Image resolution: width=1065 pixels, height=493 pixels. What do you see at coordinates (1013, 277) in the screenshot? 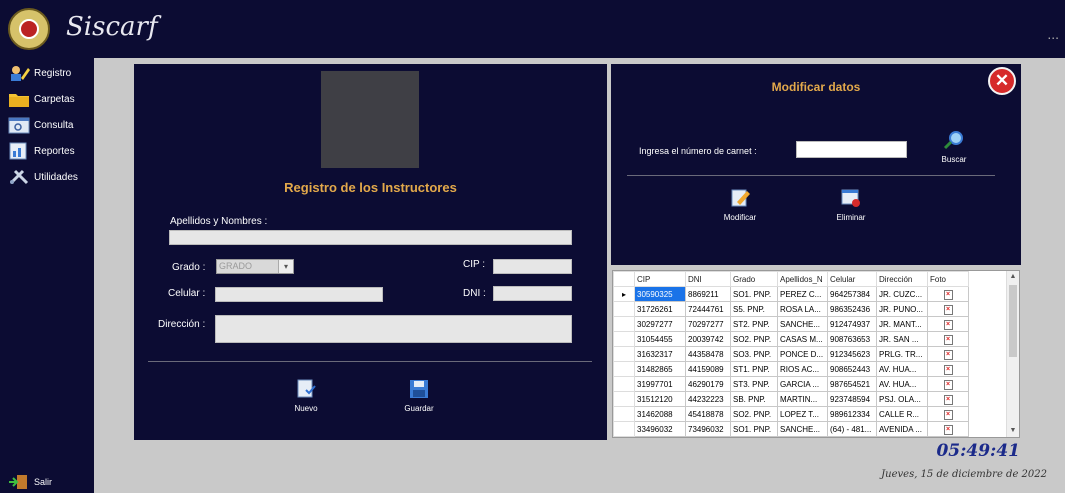
I see `scroll-up-icon: ▲` at bounding box center [1013, 277].